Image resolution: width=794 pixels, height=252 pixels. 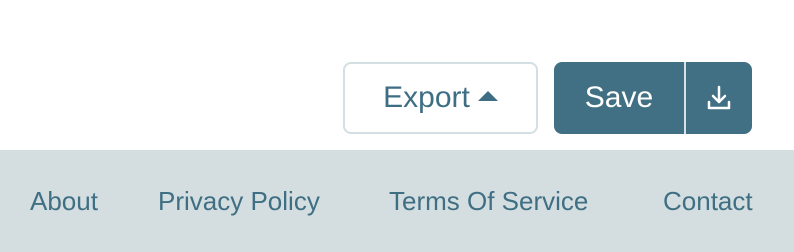 I want to click on download-icon, so click(x=719, y=97).